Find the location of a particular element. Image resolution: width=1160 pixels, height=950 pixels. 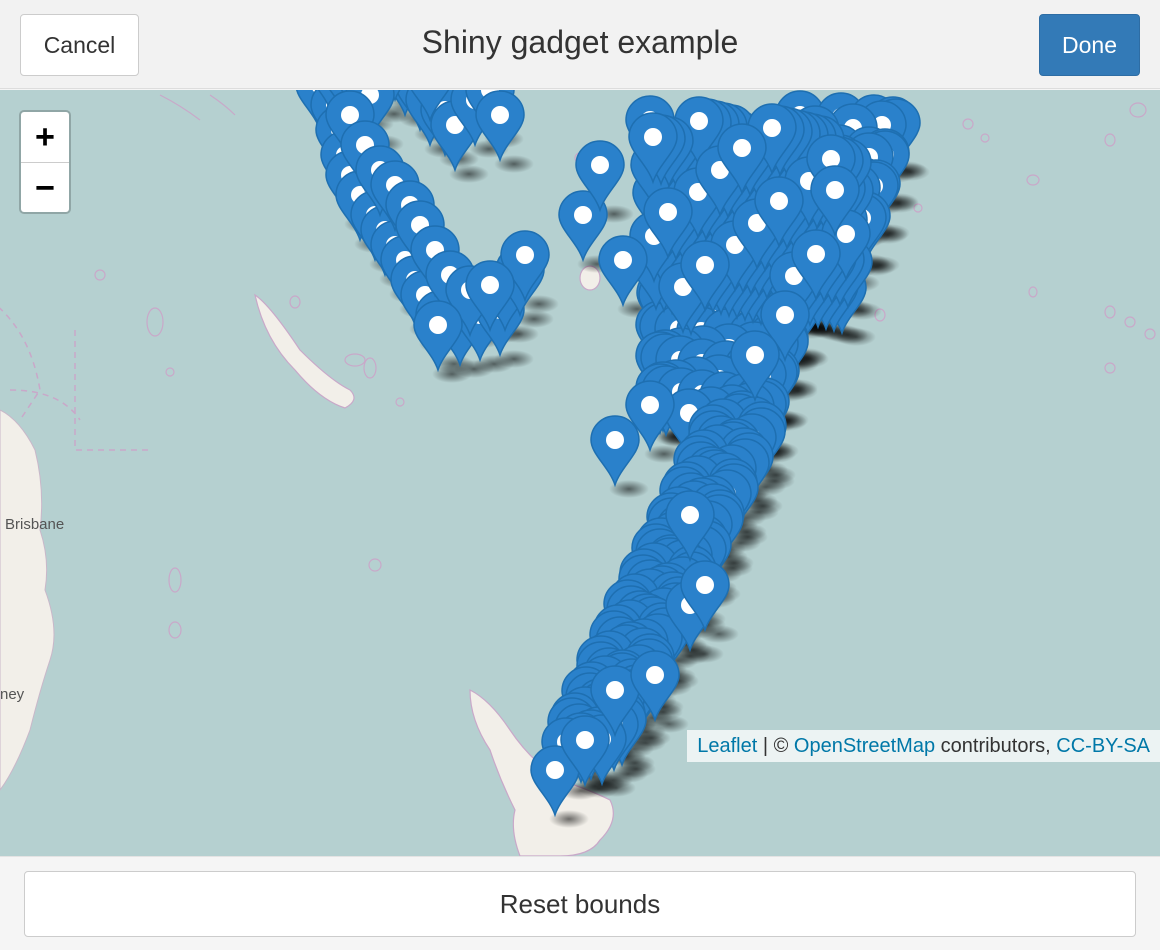

footer-bar: Reset bounds is located at coordinates (580, 903).